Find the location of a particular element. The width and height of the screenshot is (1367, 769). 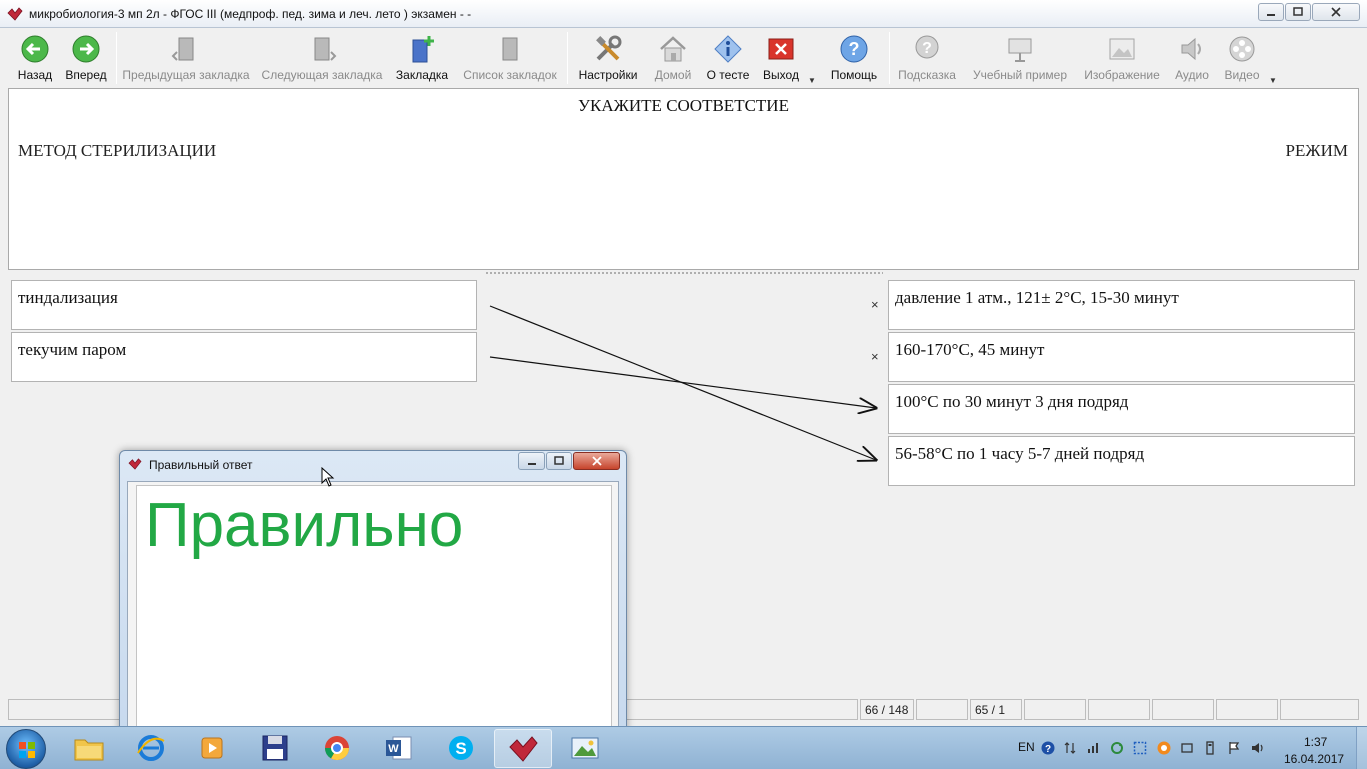

sync-icon is located at coordinates (1117, 748).